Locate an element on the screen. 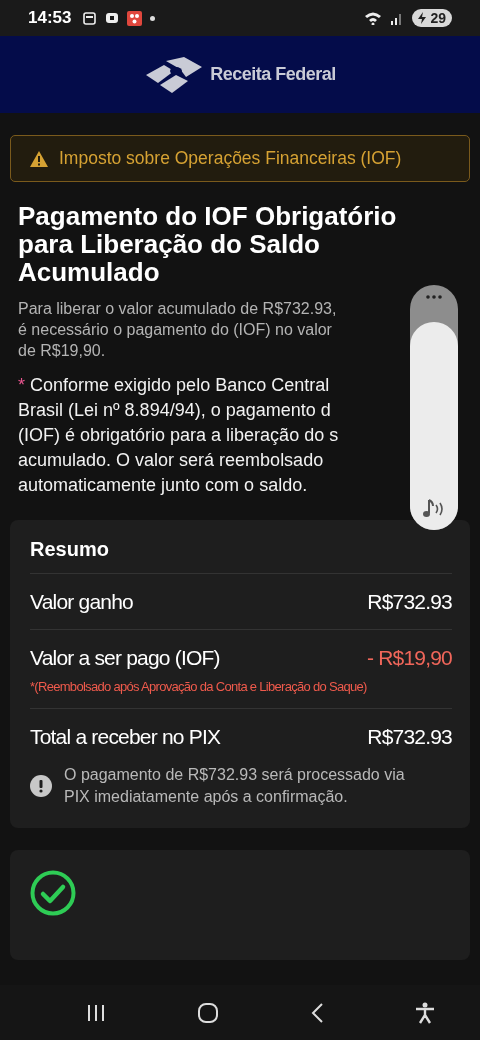 The width and height of the screenshot is (480, 1040). charging-icon is located at coordinates (422, 18).